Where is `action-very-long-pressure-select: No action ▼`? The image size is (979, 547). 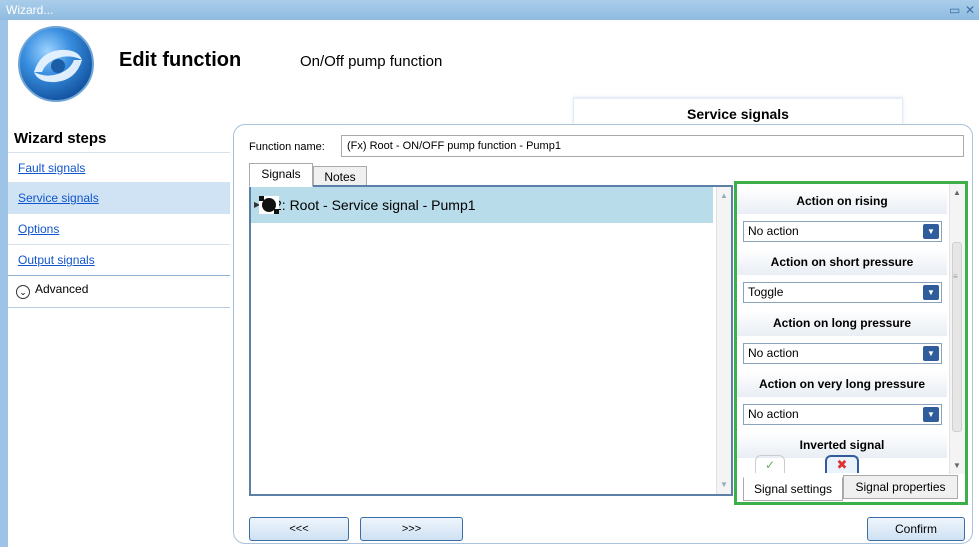
action-very-long-pressure-select: No action ▼ is located at coordinates (842, 414).